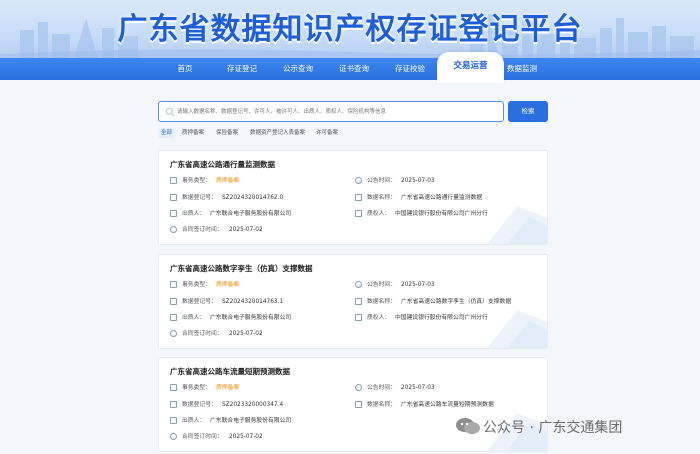 The width and height of the screenshot is (700, 454). I want to click on site-title: 广东省数据知识产权存证登记平台, so click(350, 29).